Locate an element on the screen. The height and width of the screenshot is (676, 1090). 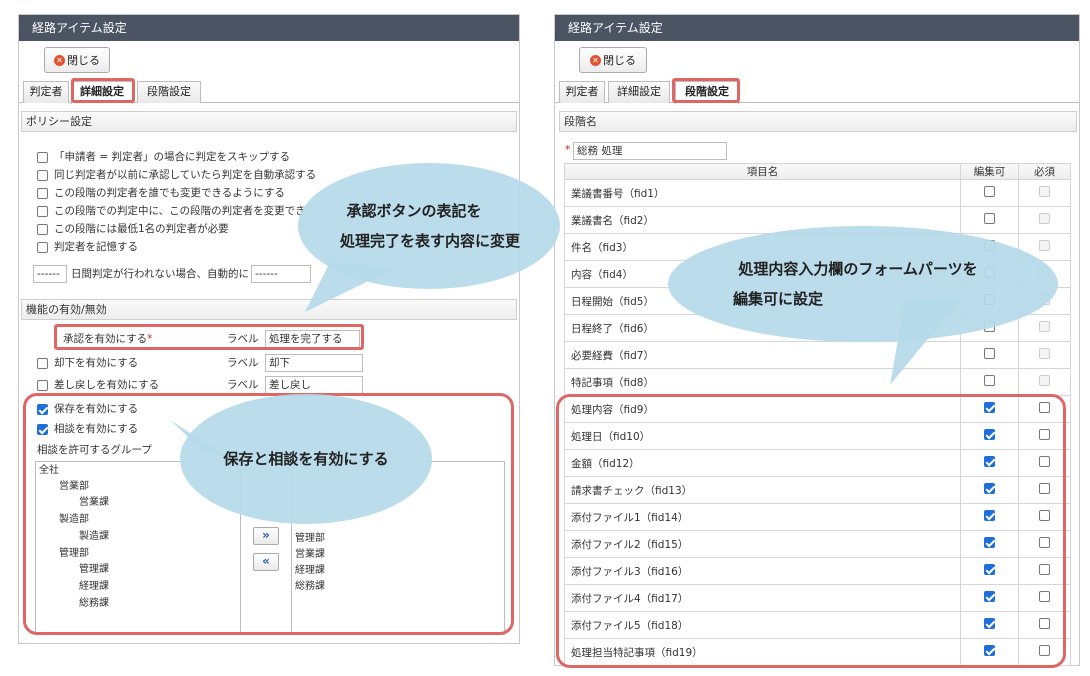
reject-checkbox is located at coordinates (42, 363).